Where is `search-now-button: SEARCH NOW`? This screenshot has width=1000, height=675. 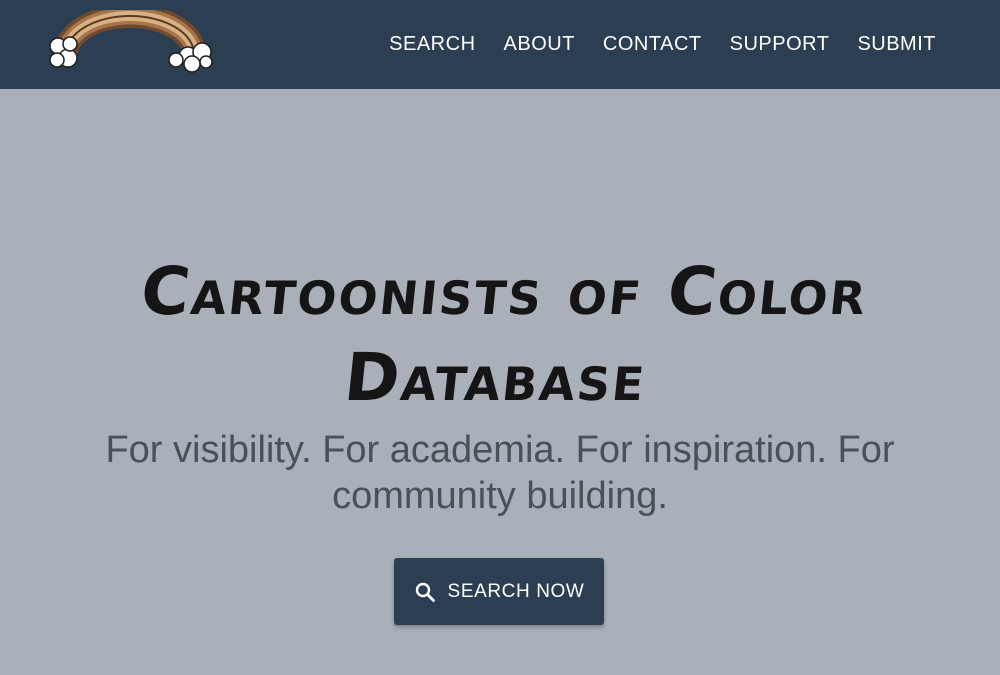 search-now-button: SEARCH NOW is located at coordinates (499, 591).